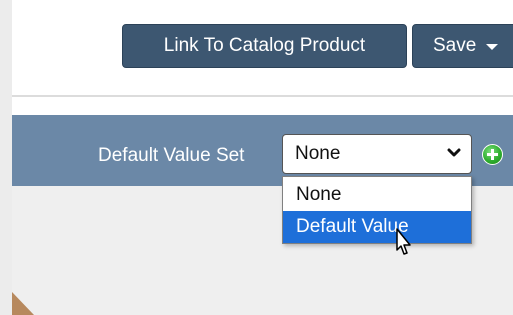 The image size is (513, 315). Describe the element at coordinates (492, 47) in the screenshot. I see `caret-down-icon` at that location.